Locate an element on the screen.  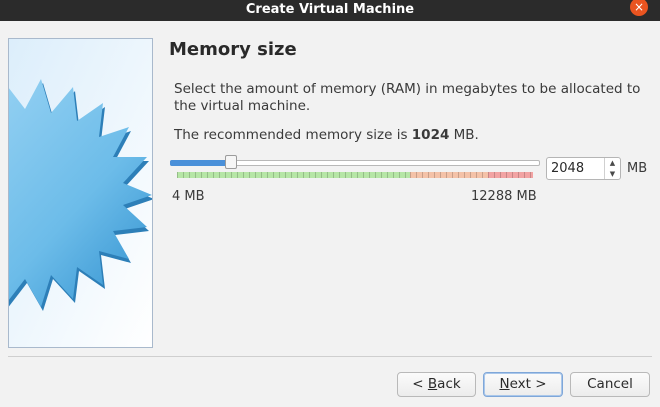
memory-slider is located at coordinates (355, 170).